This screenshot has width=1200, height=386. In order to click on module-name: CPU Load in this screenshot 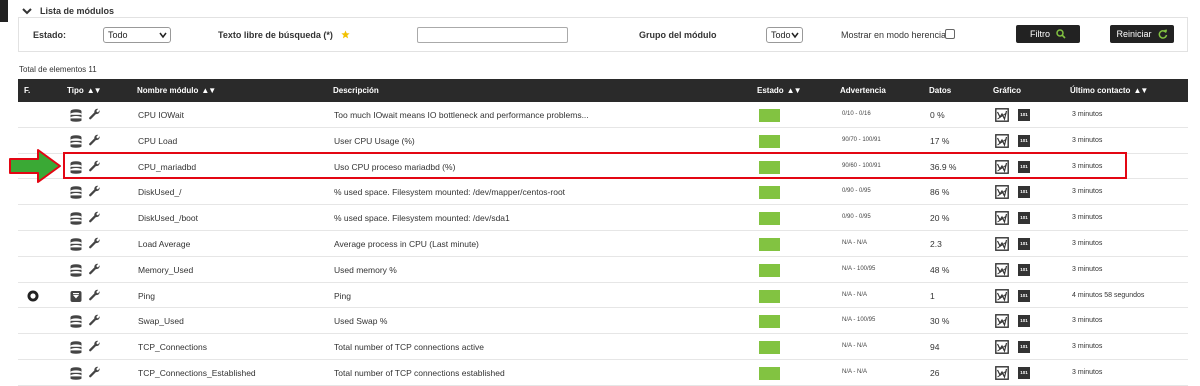, I will do `click(157, 141)`.